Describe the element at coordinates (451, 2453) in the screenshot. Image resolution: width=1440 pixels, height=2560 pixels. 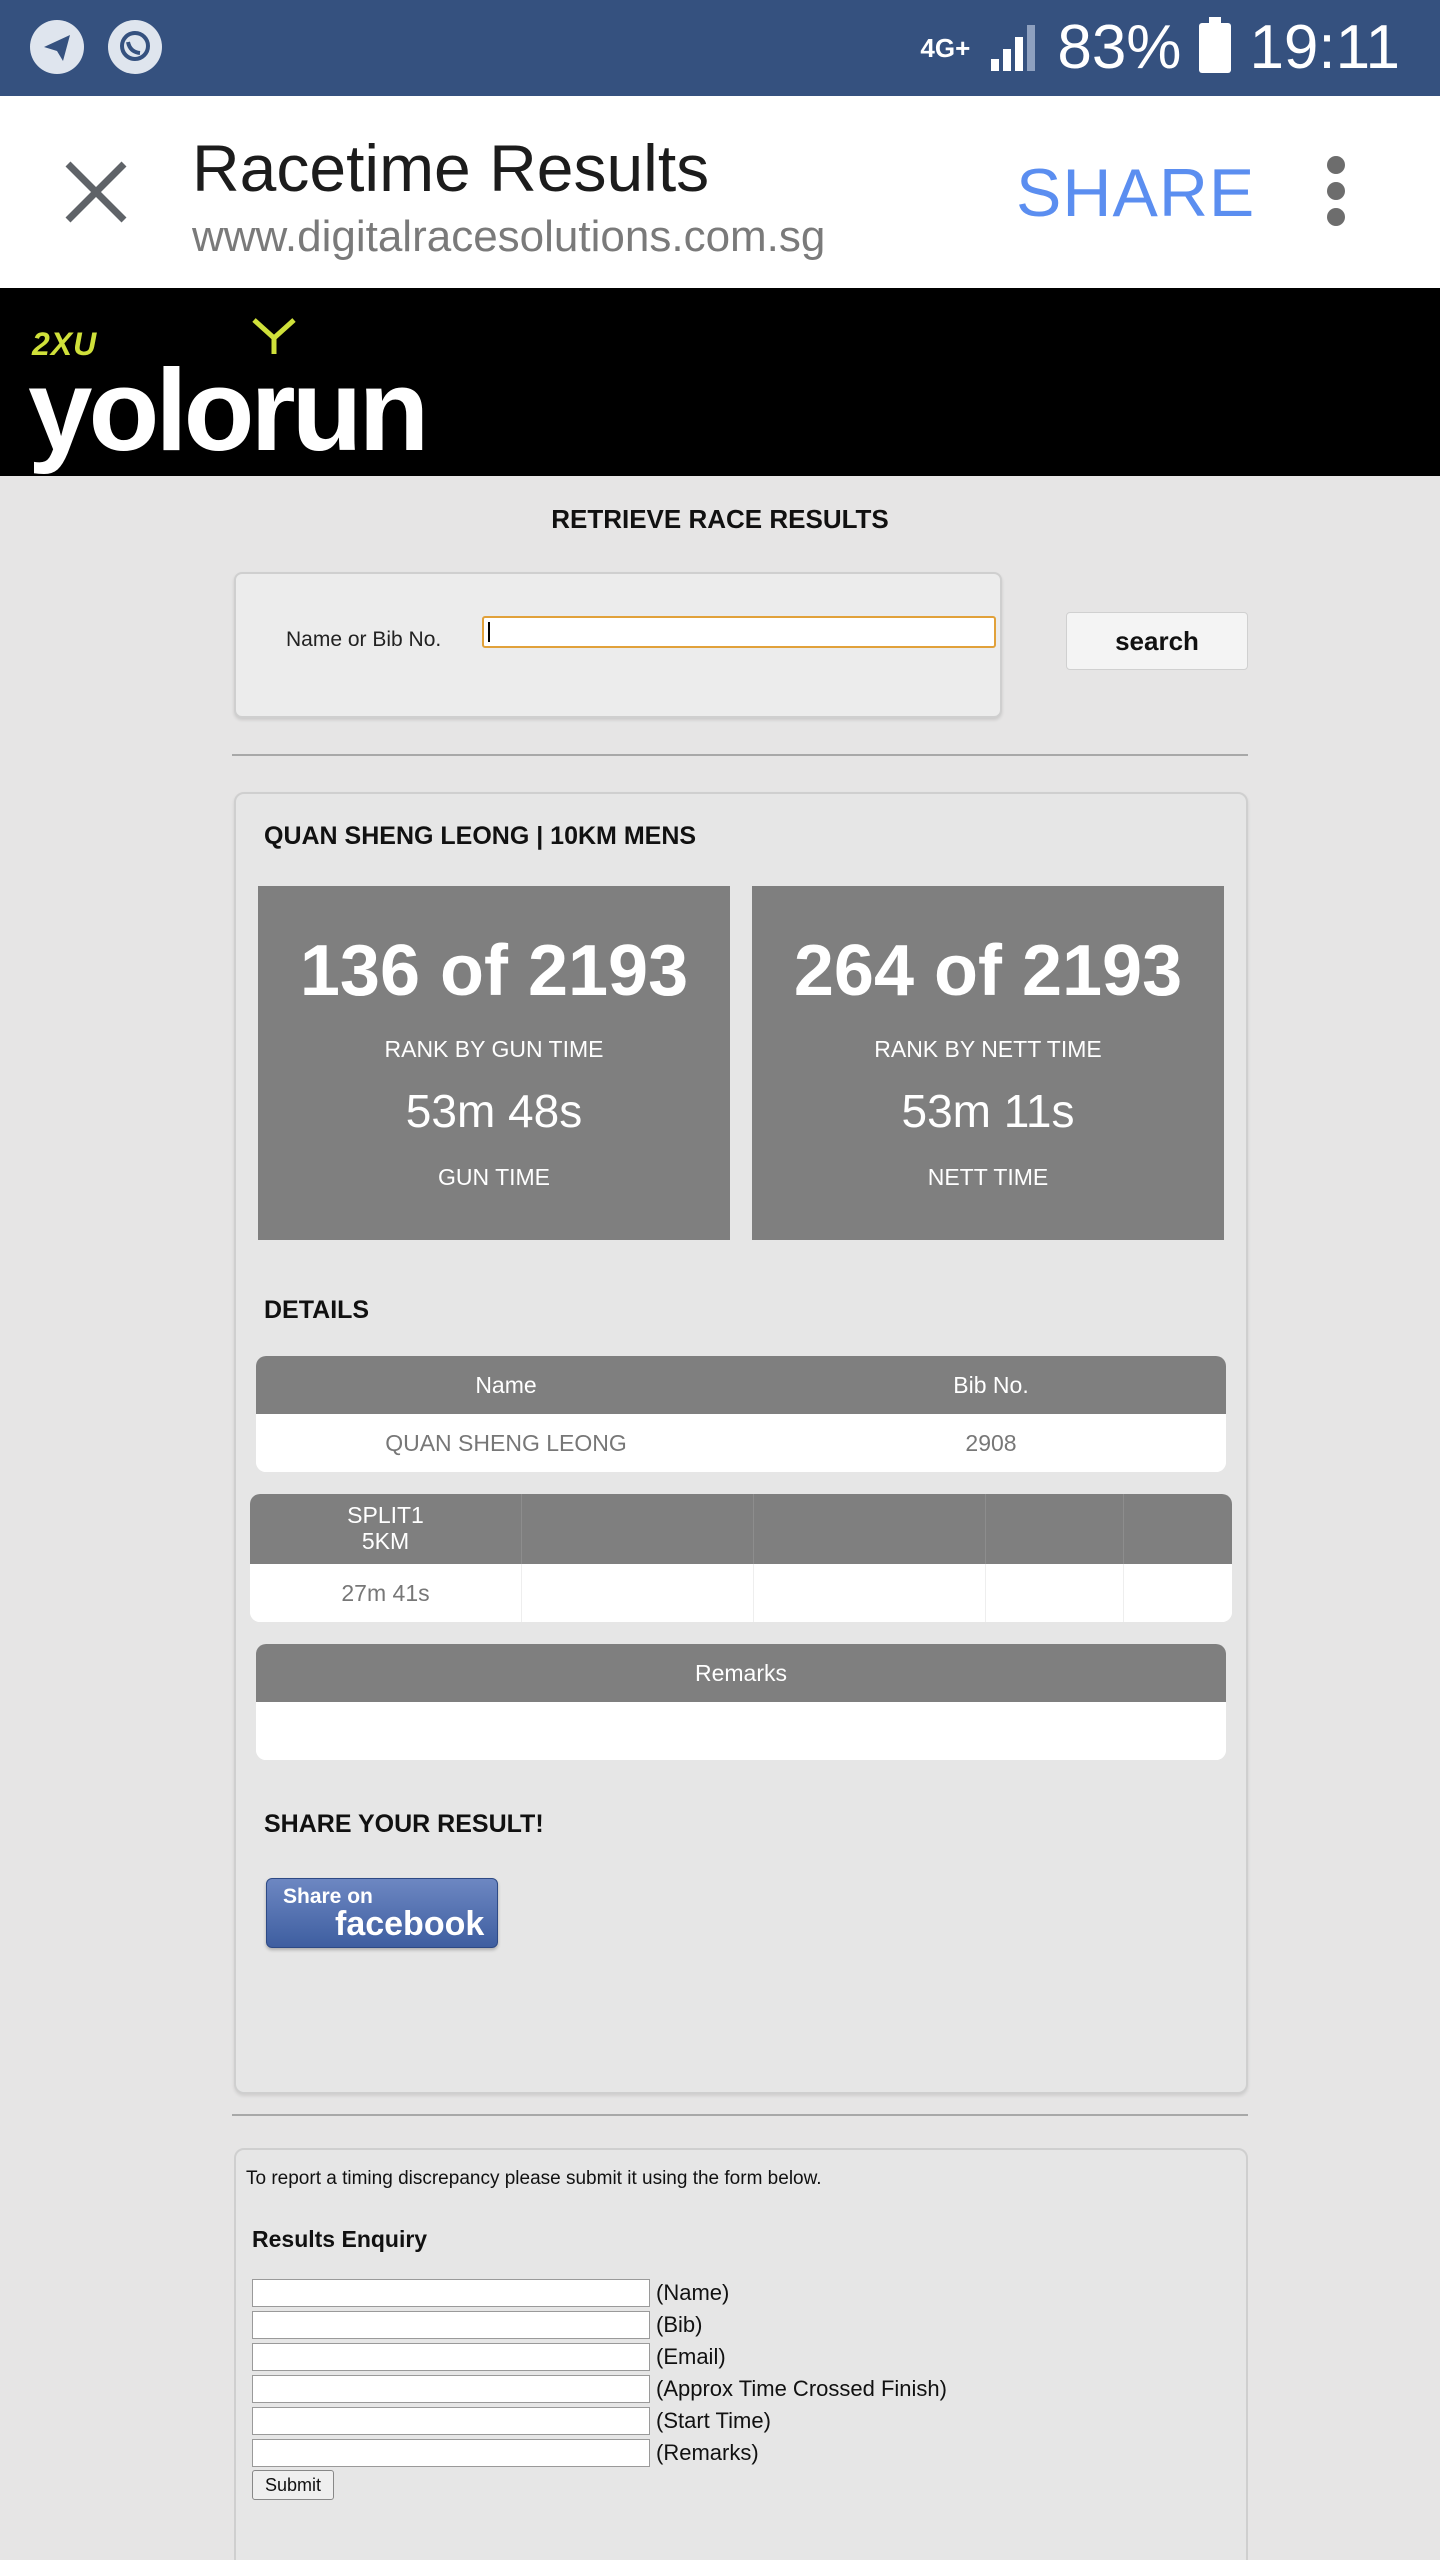
I see `enquiry-remarks-input` at that location.